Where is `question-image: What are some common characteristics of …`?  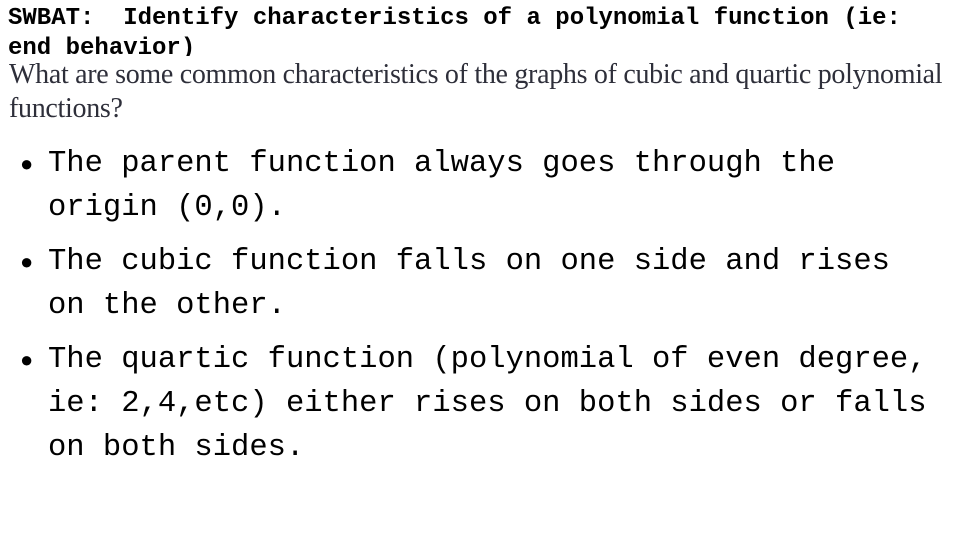 question-image: What are some common characteristics of … is located at coordinates (480, 93).